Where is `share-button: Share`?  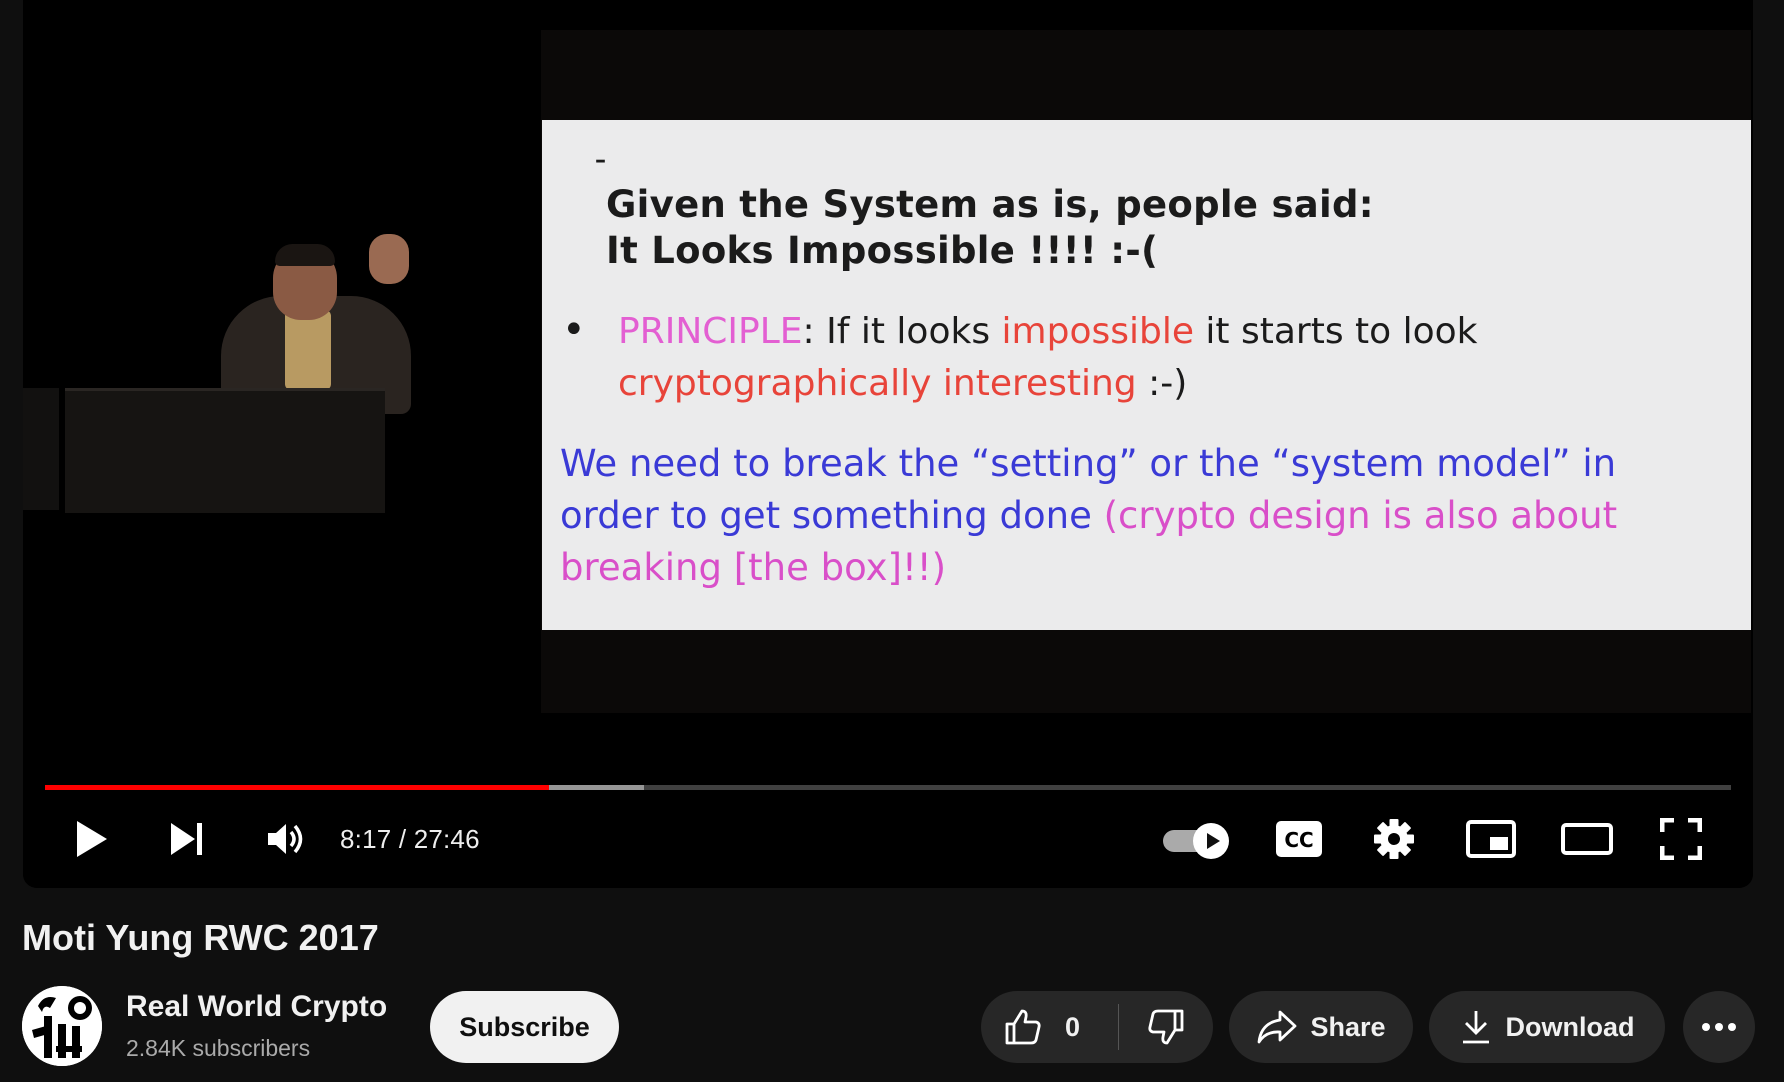 share-button: Share is located at coordinates (1321, 1027).